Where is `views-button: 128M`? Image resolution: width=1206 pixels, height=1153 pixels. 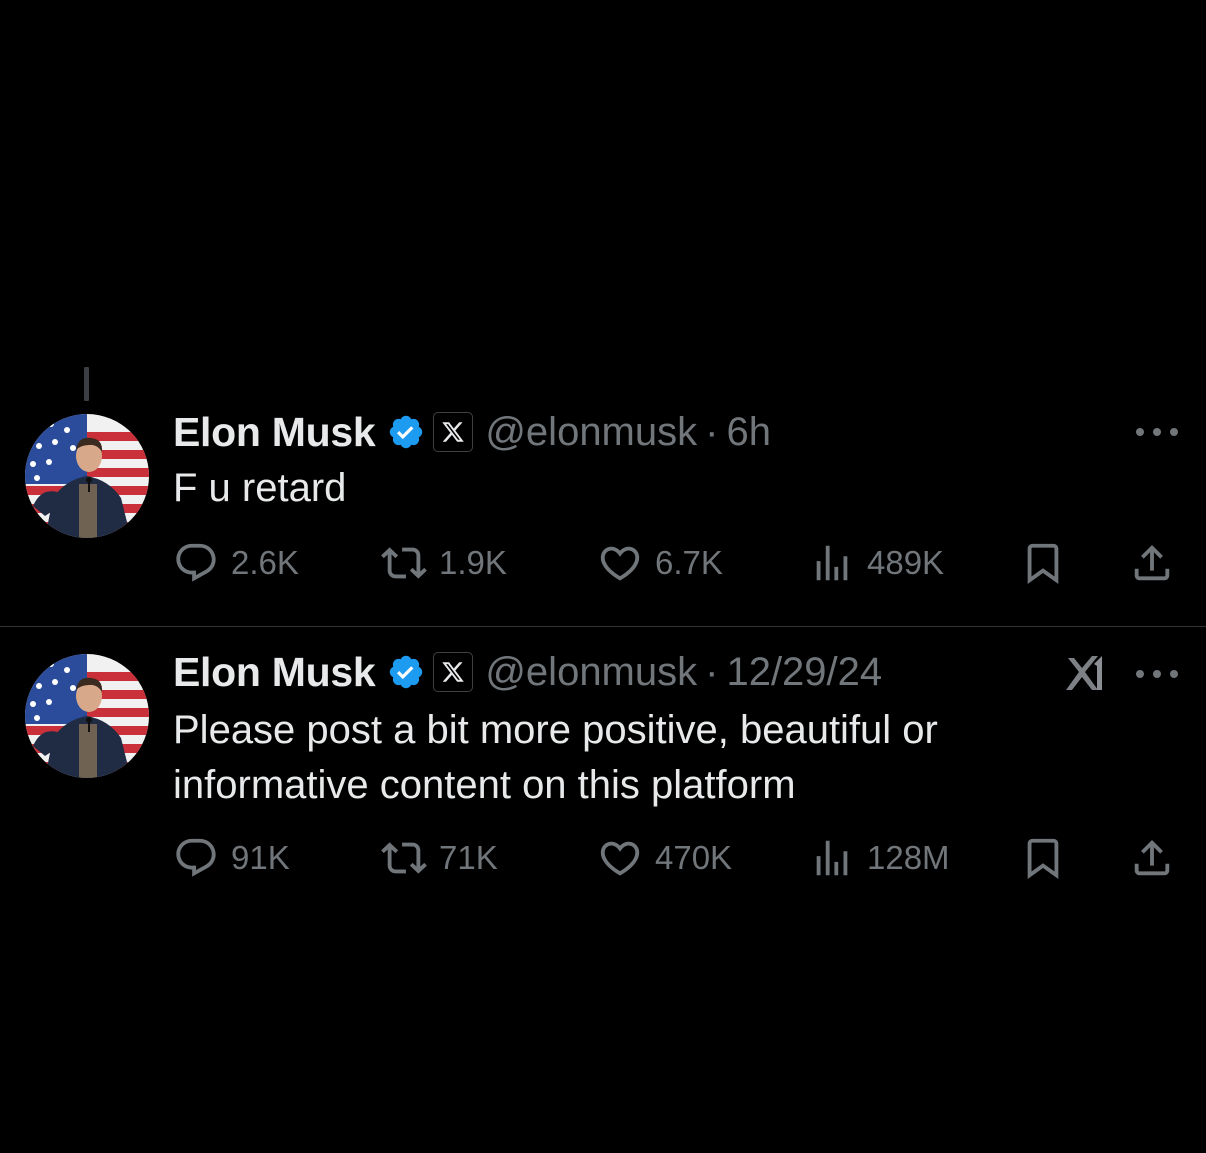 views-button: 128M is located at coordinates (879, 858).